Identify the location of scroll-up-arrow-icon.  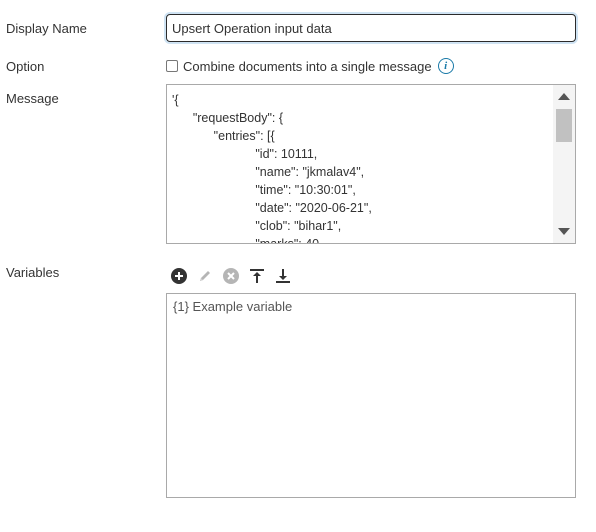
(564, 96).